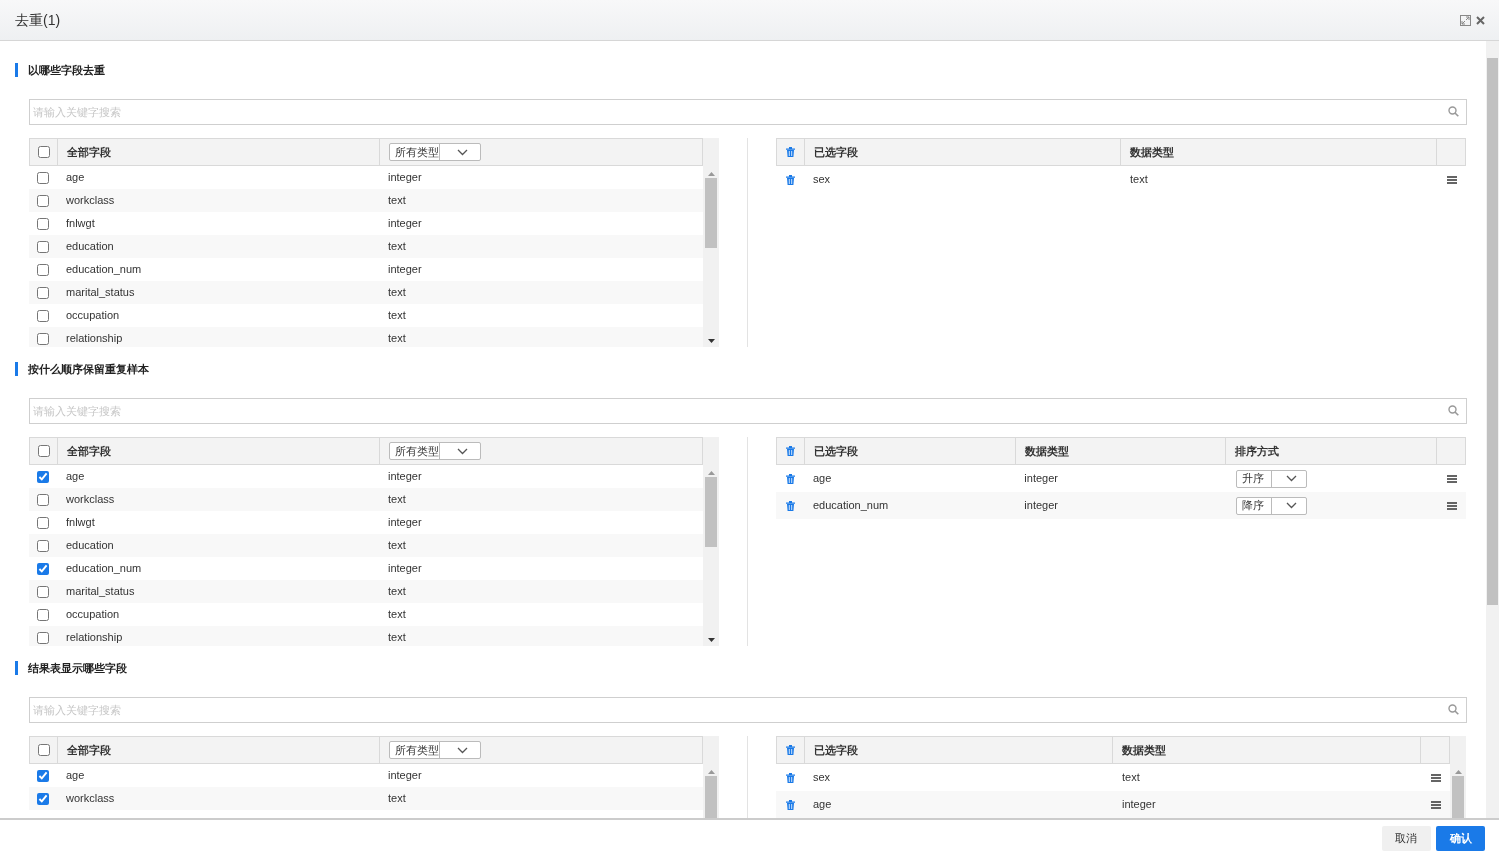  Describe the element at coordinates (1257, 451) in the screenshot. I see `column-header: 排序方式` at that location.